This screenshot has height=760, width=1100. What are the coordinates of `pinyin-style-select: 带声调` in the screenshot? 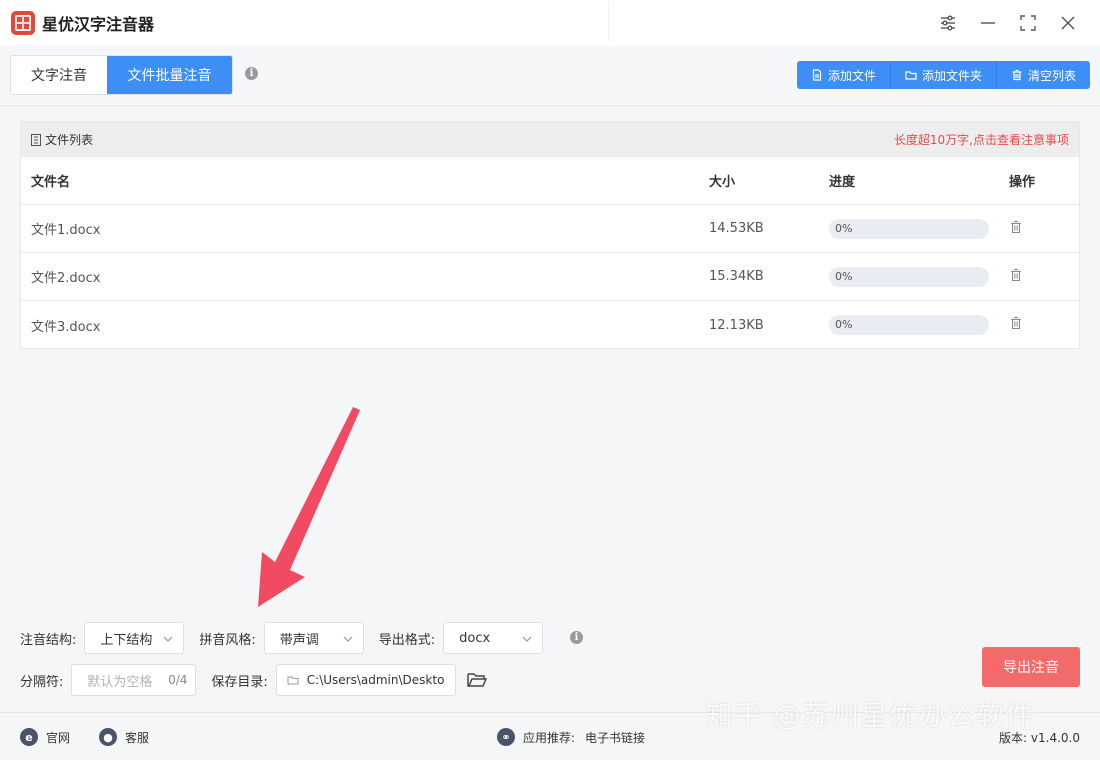 It's located at (313, 638).